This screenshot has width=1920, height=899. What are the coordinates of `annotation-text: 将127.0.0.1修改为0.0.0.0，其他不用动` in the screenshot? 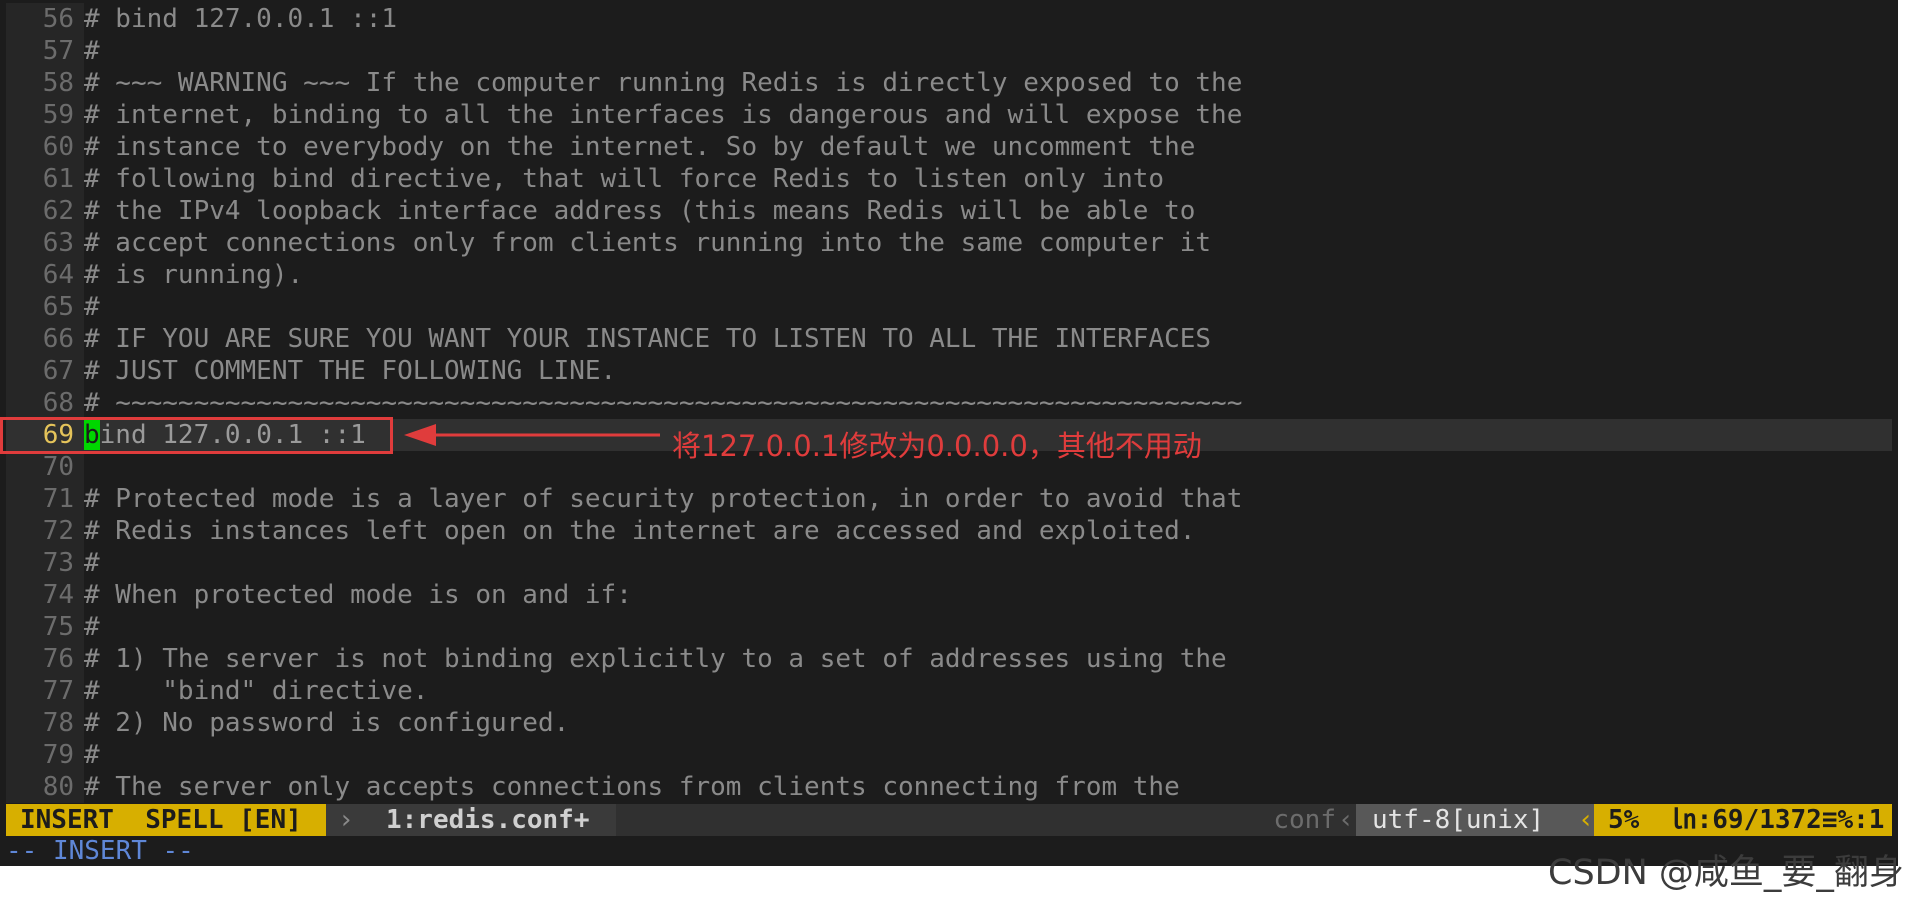 It's located at (937, 446).